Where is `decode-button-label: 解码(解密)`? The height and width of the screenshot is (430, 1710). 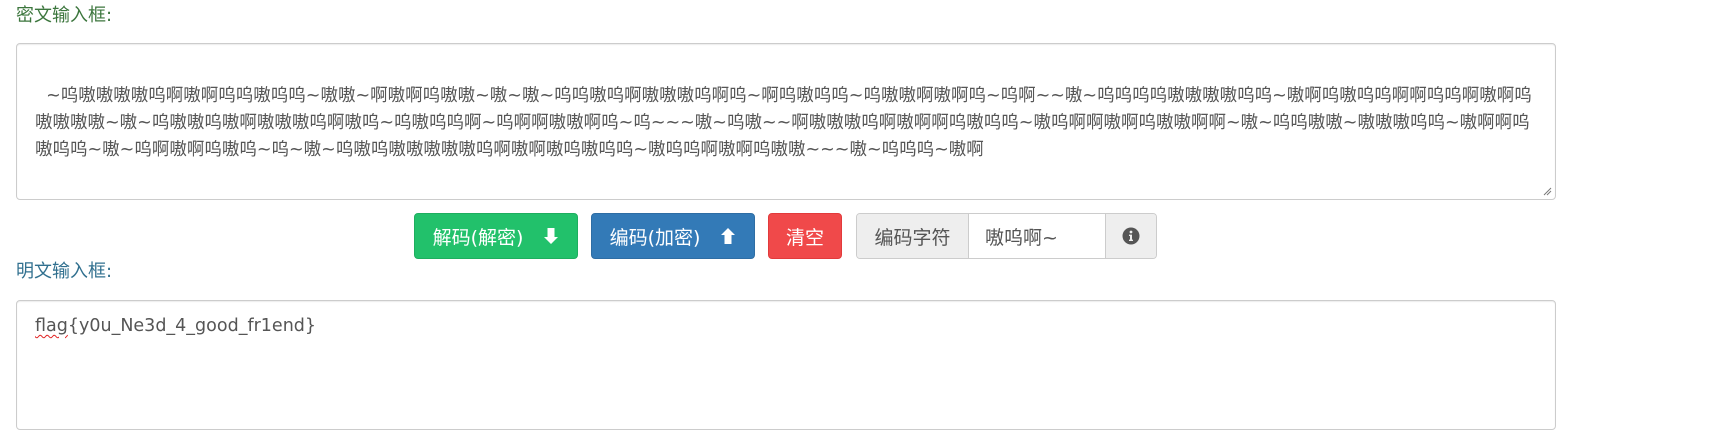
decode-button-label: 解码(解密) is located at coordinates (478, 237).